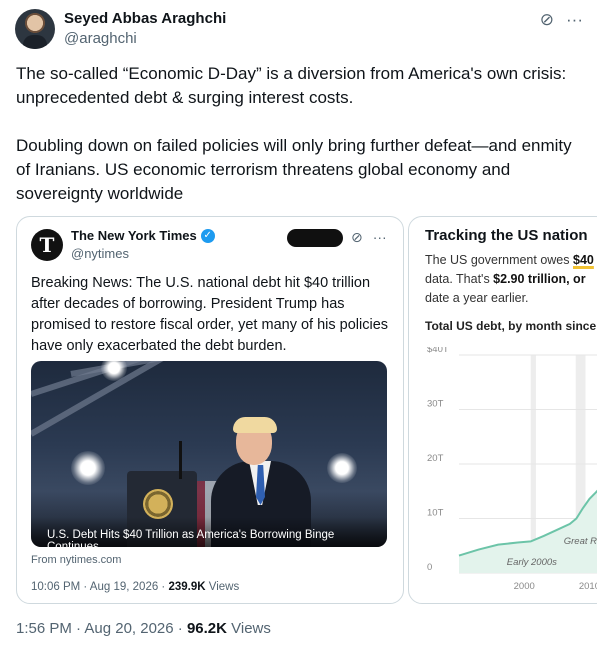  What do you see at coordinates (100, 253) in the screenshot?
I see `quoted-author-handle: @nytimes` at bounding box center [100, 253].